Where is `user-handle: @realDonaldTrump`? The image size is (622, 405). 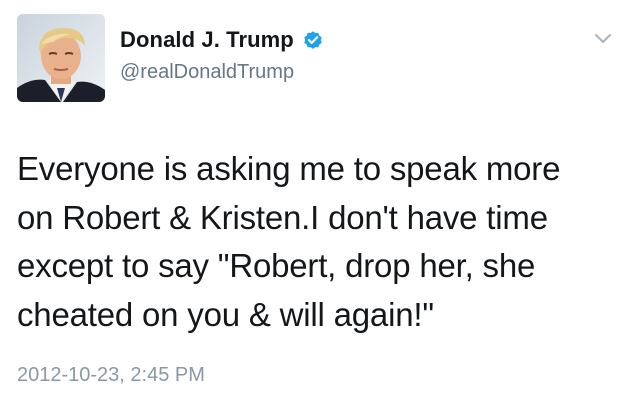 user-handle: @realDonaldTrump is located at coordinates (207, 72).